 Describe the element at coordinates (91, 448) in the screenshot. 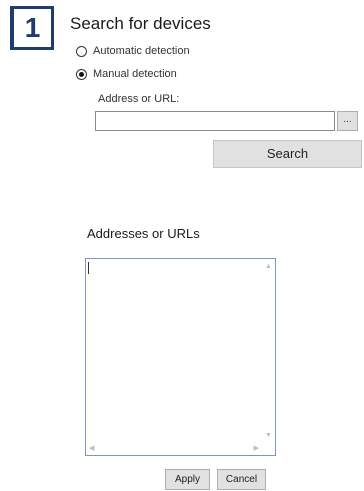

I see `caret-left-icon: ◀` at that location.